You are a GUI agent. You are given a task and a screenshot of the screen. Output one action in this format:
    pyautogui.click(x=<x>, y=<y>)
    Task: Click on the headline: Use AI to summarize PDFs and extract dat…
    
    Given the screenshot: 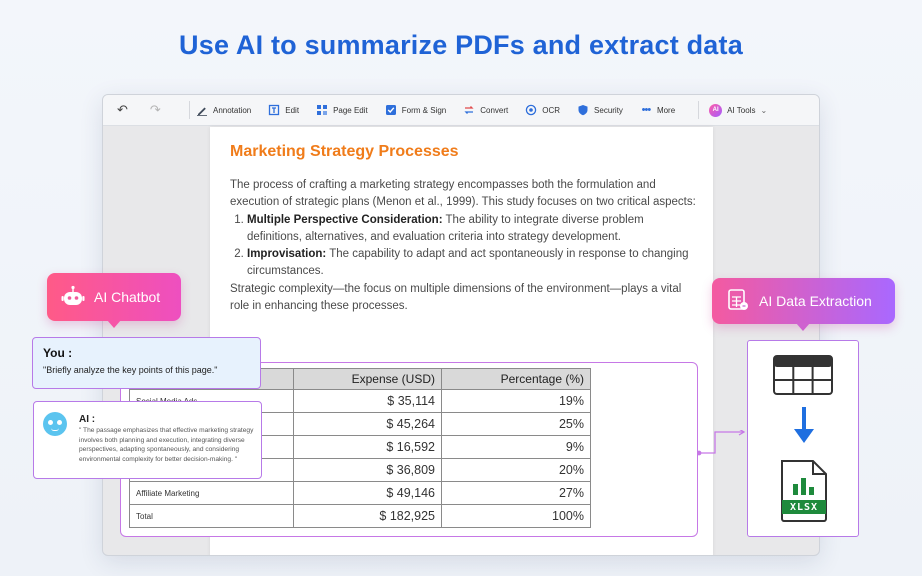 What is the action you would take?
    pyautogui.click(x=461, y=45)
    